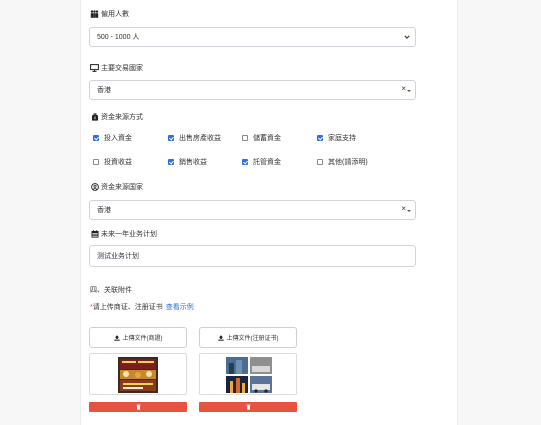 This screenshot has width=541, height=425. Describe the element at coordinates (116, 187) in the screenshot. I see `fund-country-label: 资金来源国家` at that location.